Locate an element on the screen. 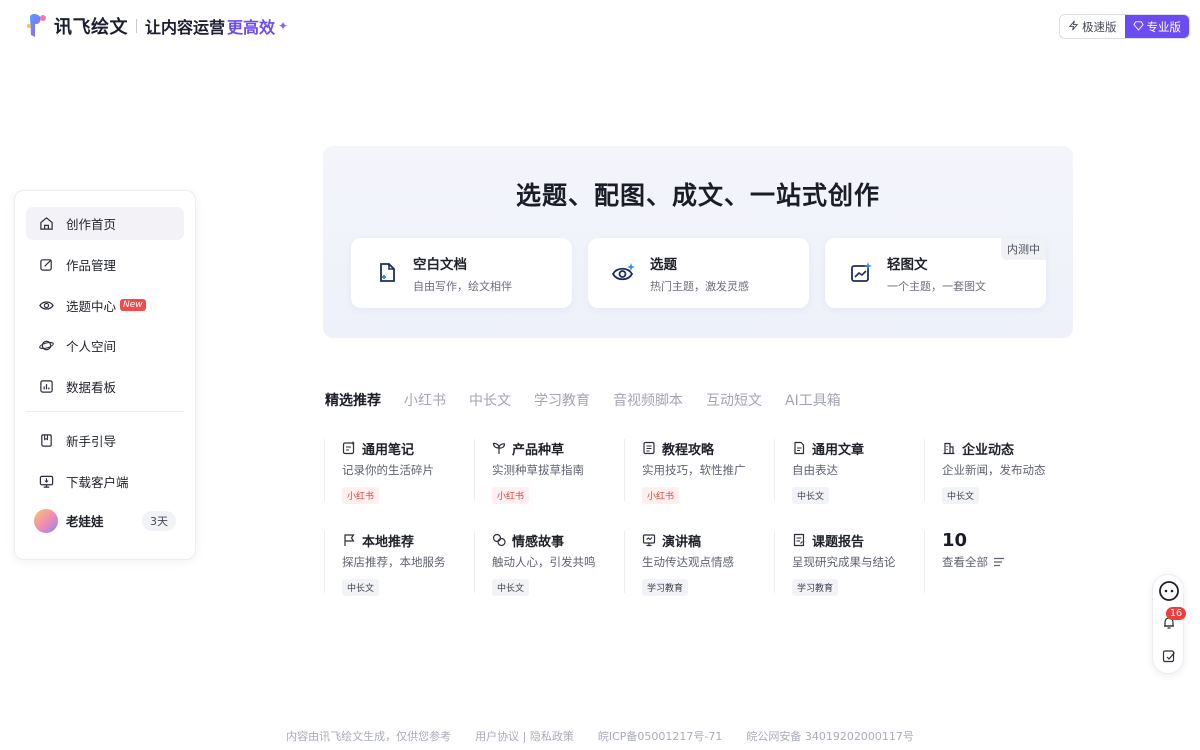  heart-chat-icon is located at coordinates (499, 540).